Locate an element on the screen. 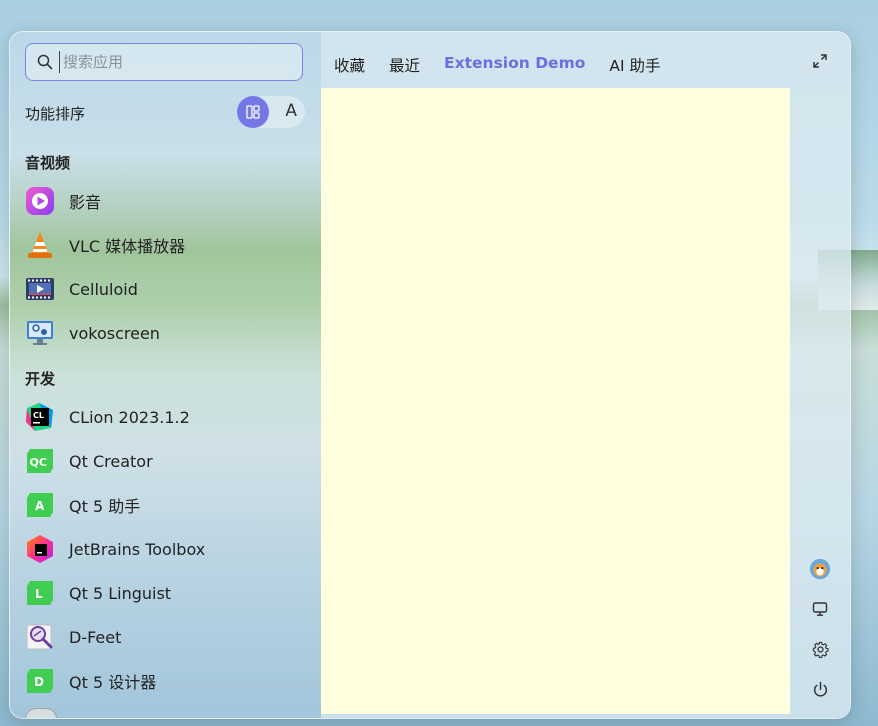  settings-button is located at coordinates (820, 649).